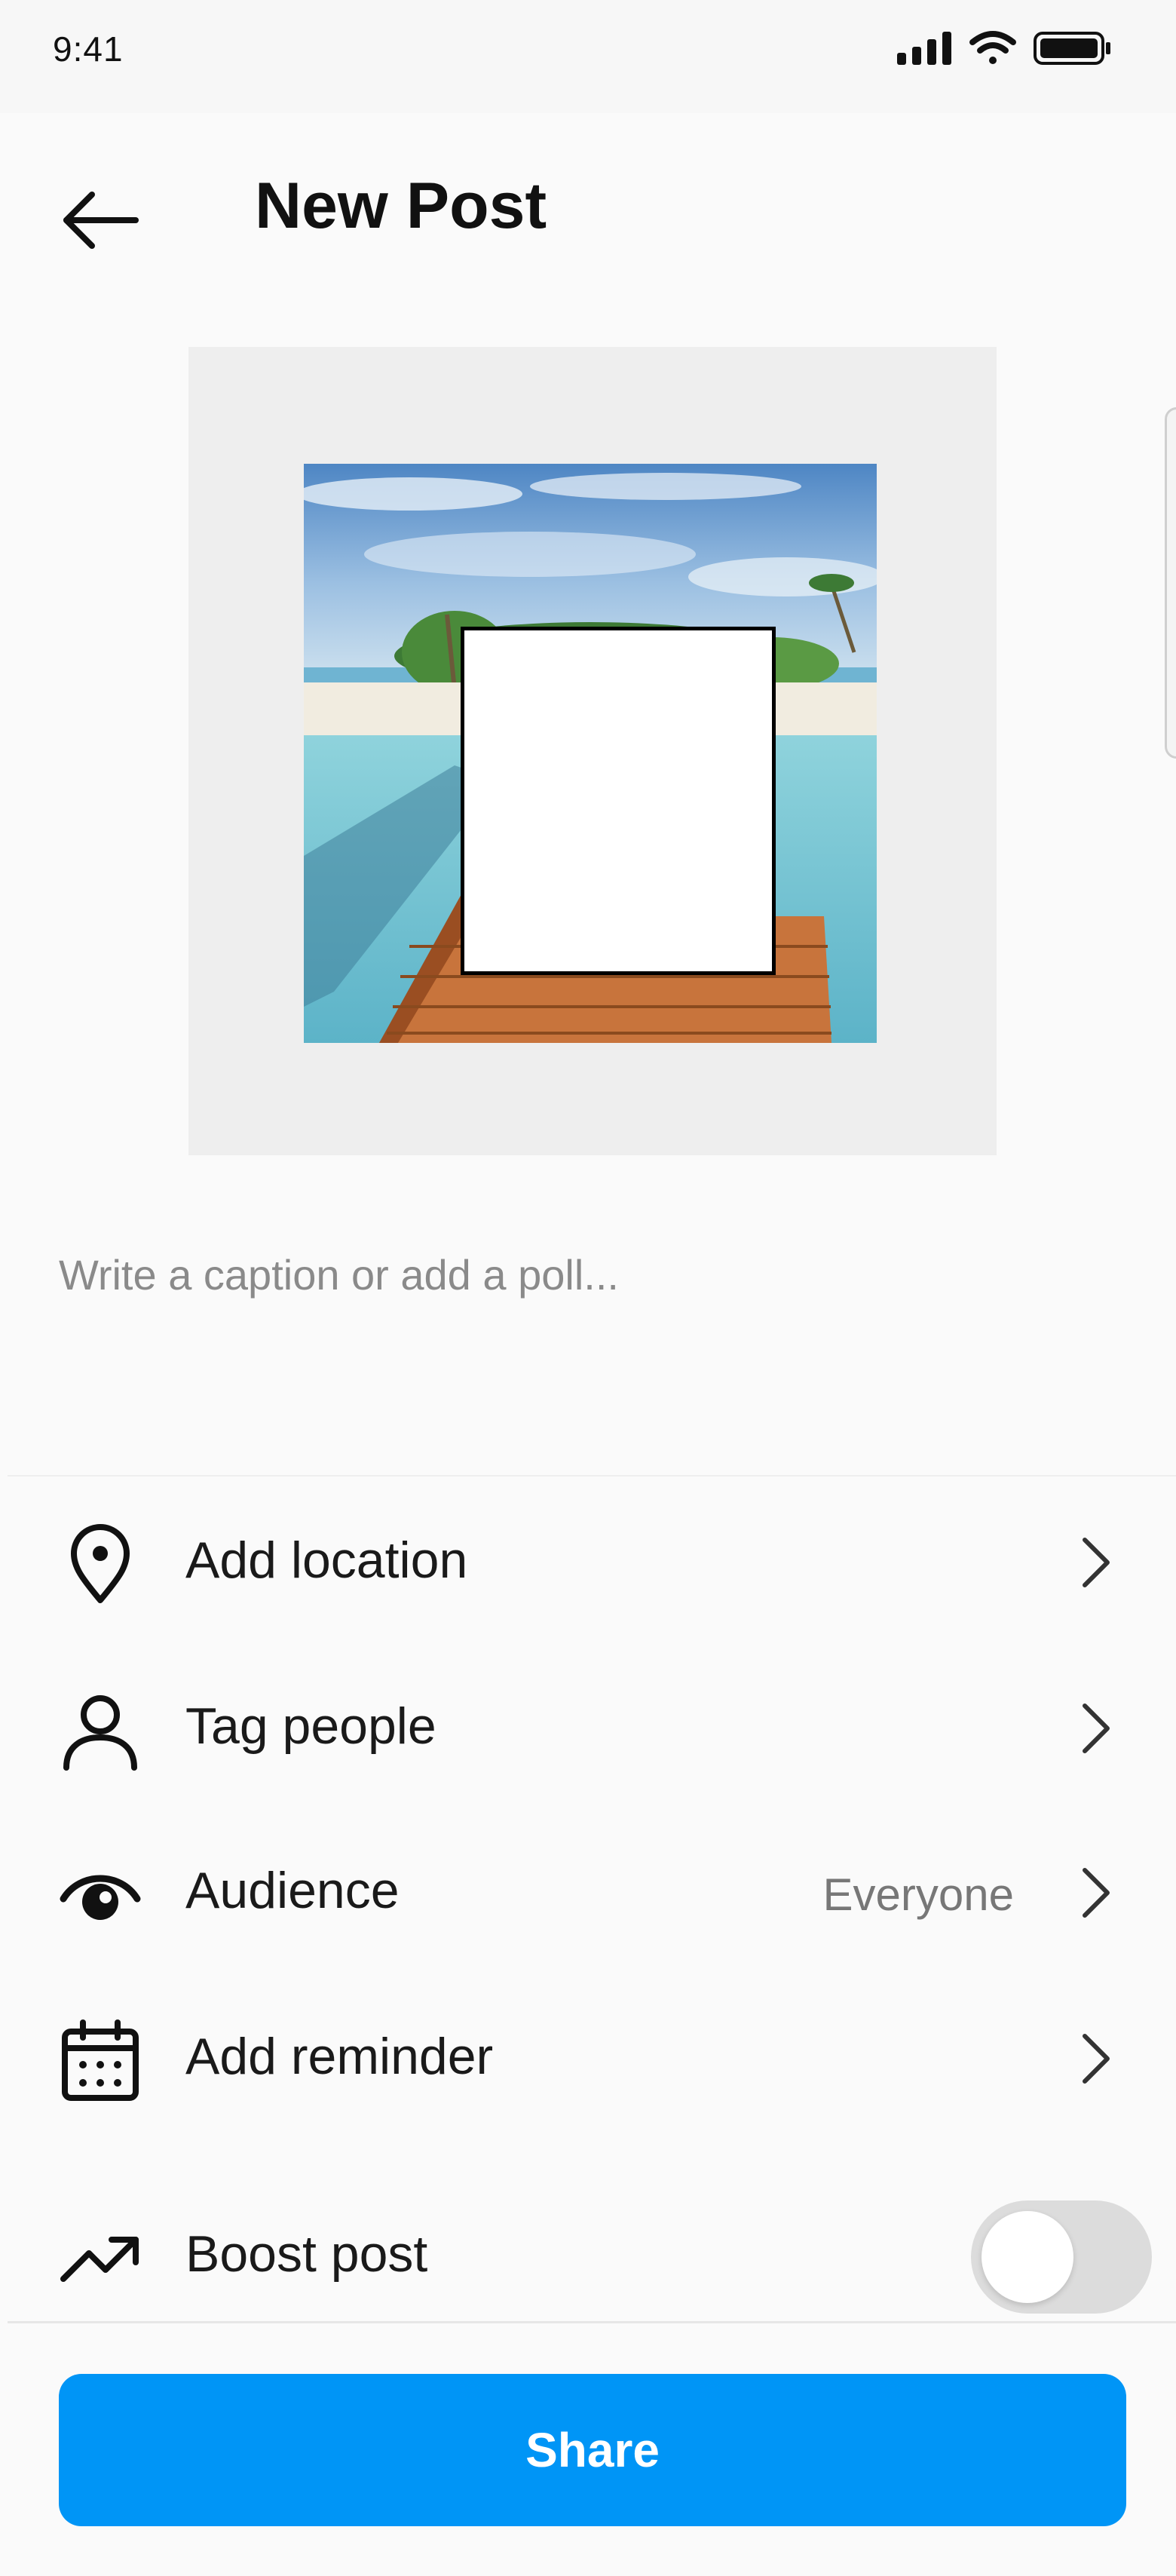 This screenshot has width=1176, height=2576. What do you see at coordinates (88, 49) in the screenshot?
I see `status-time: 9:41` at bounding box center [88, 49].